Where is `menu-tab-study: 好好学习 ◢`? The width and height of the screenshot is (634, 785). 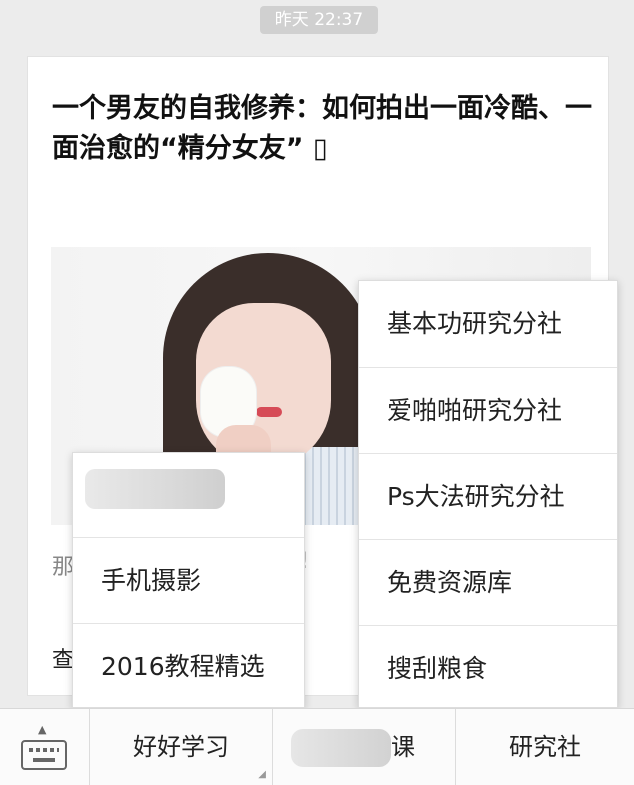
menu-tab-study: 好好学习 ◢ is located at coordinates (181, 747).